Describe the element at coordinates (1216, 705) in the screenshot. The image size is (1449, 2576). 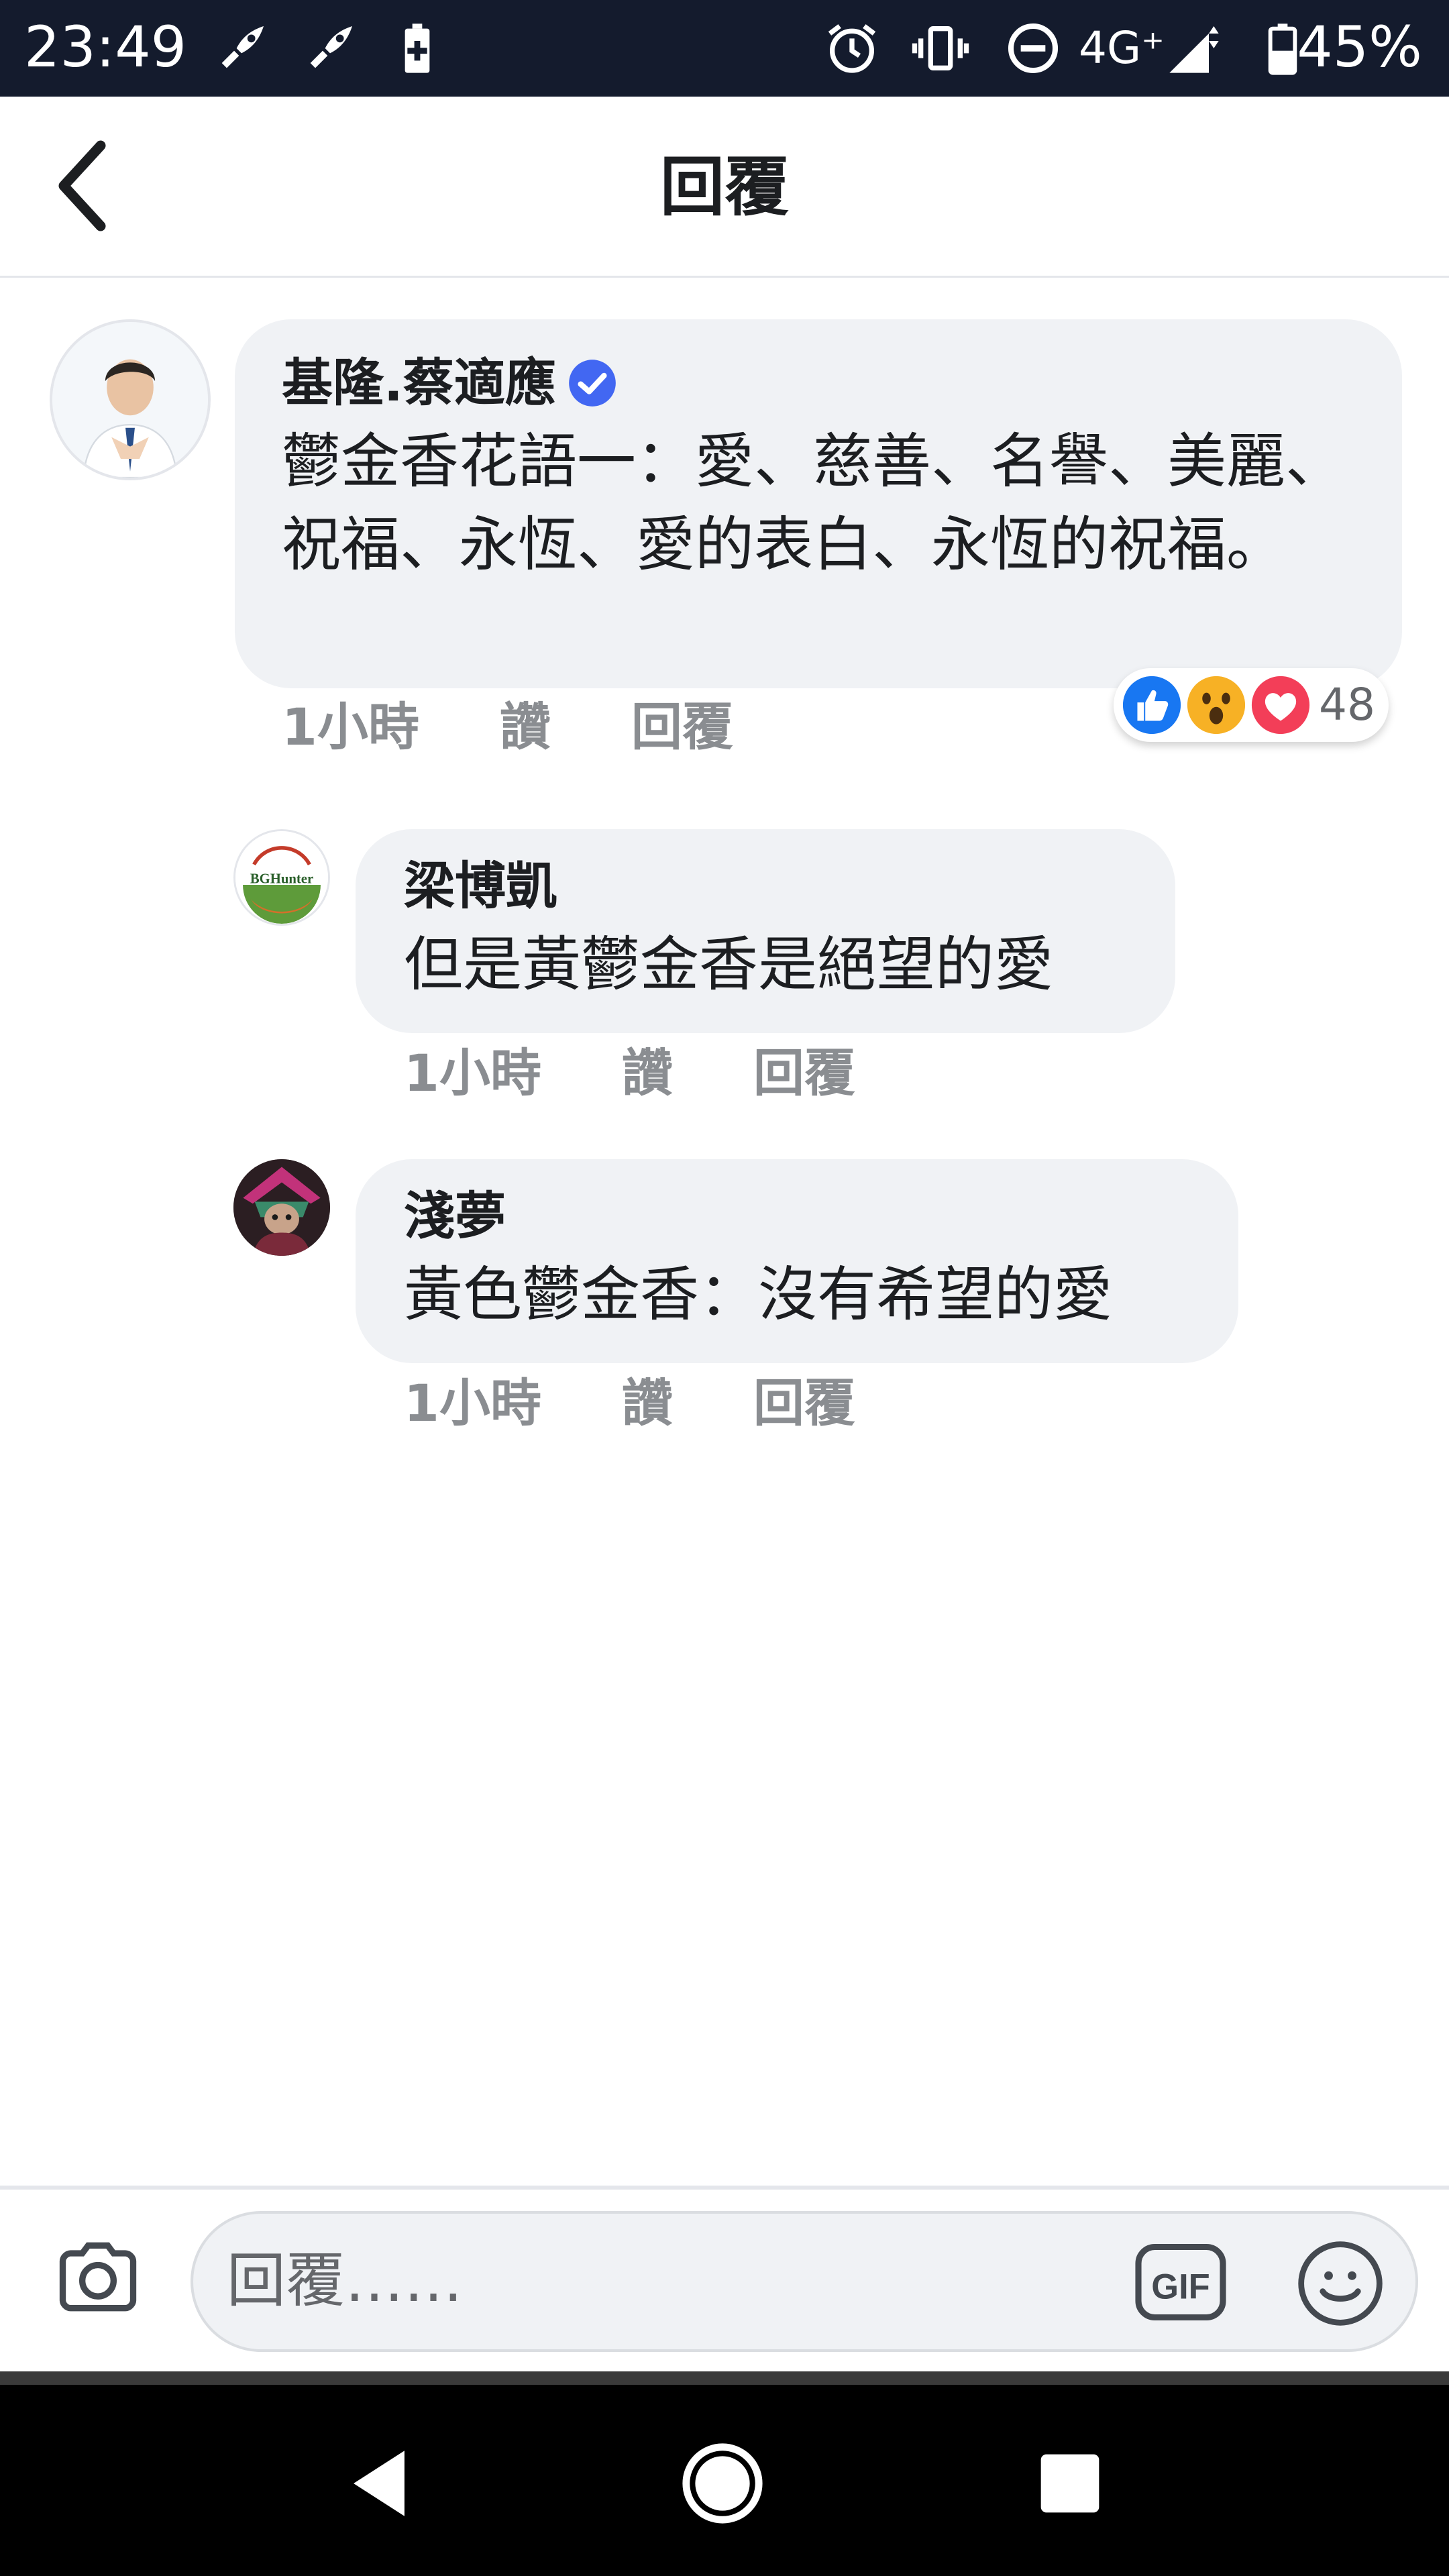
I see `wow-icon` at that location.